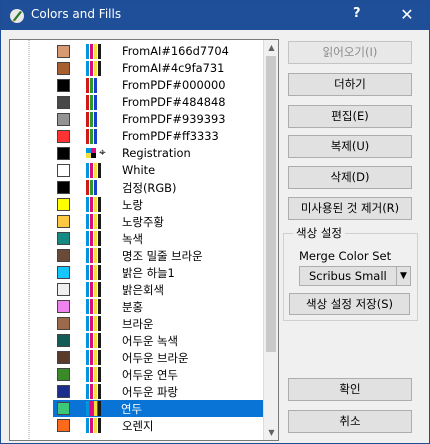 This screenshot has height=444, width=430. What do you see at coordinates (170, 136) in the screenshot?
I see `color-name: FromPDF#ff3333` at bounding box center [170, 136].